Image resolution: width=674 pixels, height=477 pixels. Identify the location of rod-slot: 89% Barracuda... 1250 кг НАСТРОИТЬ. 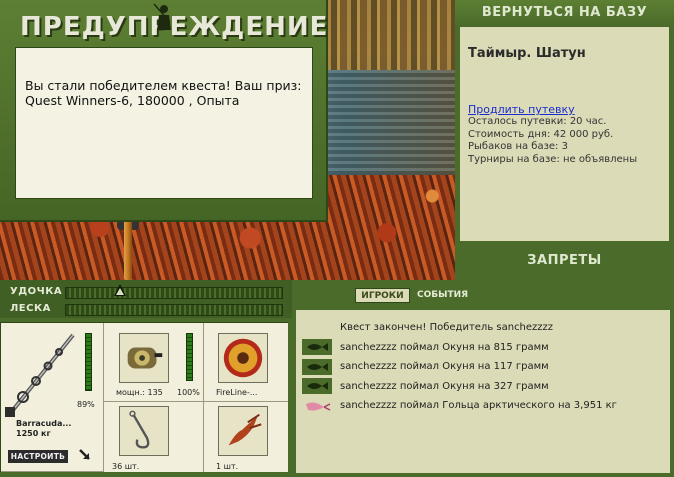
(52, 397).